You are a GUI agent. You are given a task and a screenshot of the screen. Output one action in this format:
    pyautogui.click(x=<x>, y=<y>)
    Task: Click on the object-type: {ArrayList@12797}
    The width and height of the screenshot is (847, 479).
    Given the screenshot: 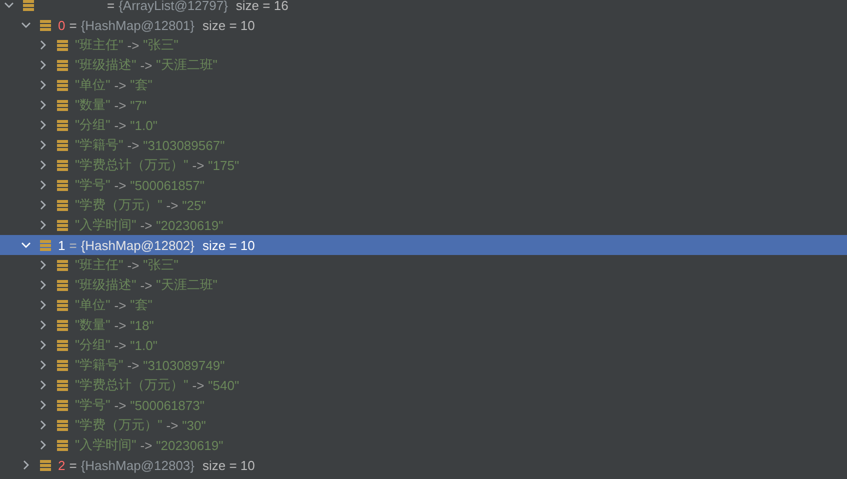 What is the action you would take?
    pyautogui.click(x=173, y=6)
    